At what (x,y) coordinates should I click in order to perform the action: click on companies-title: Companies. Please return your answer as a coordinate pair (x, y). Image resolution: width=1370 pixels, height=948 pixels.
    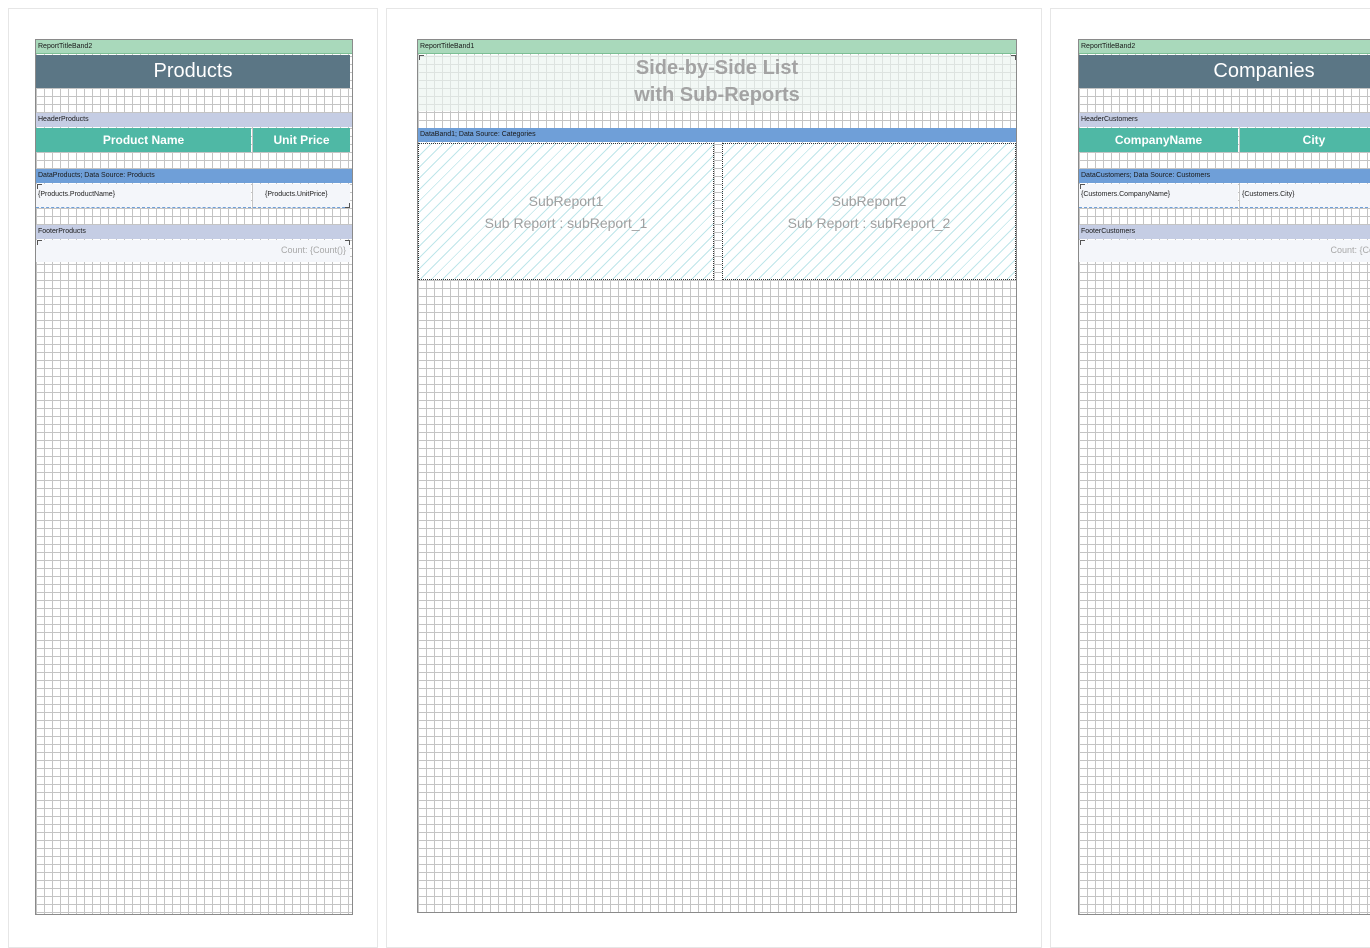
    Looking at the image, I should click on (1224, 71).